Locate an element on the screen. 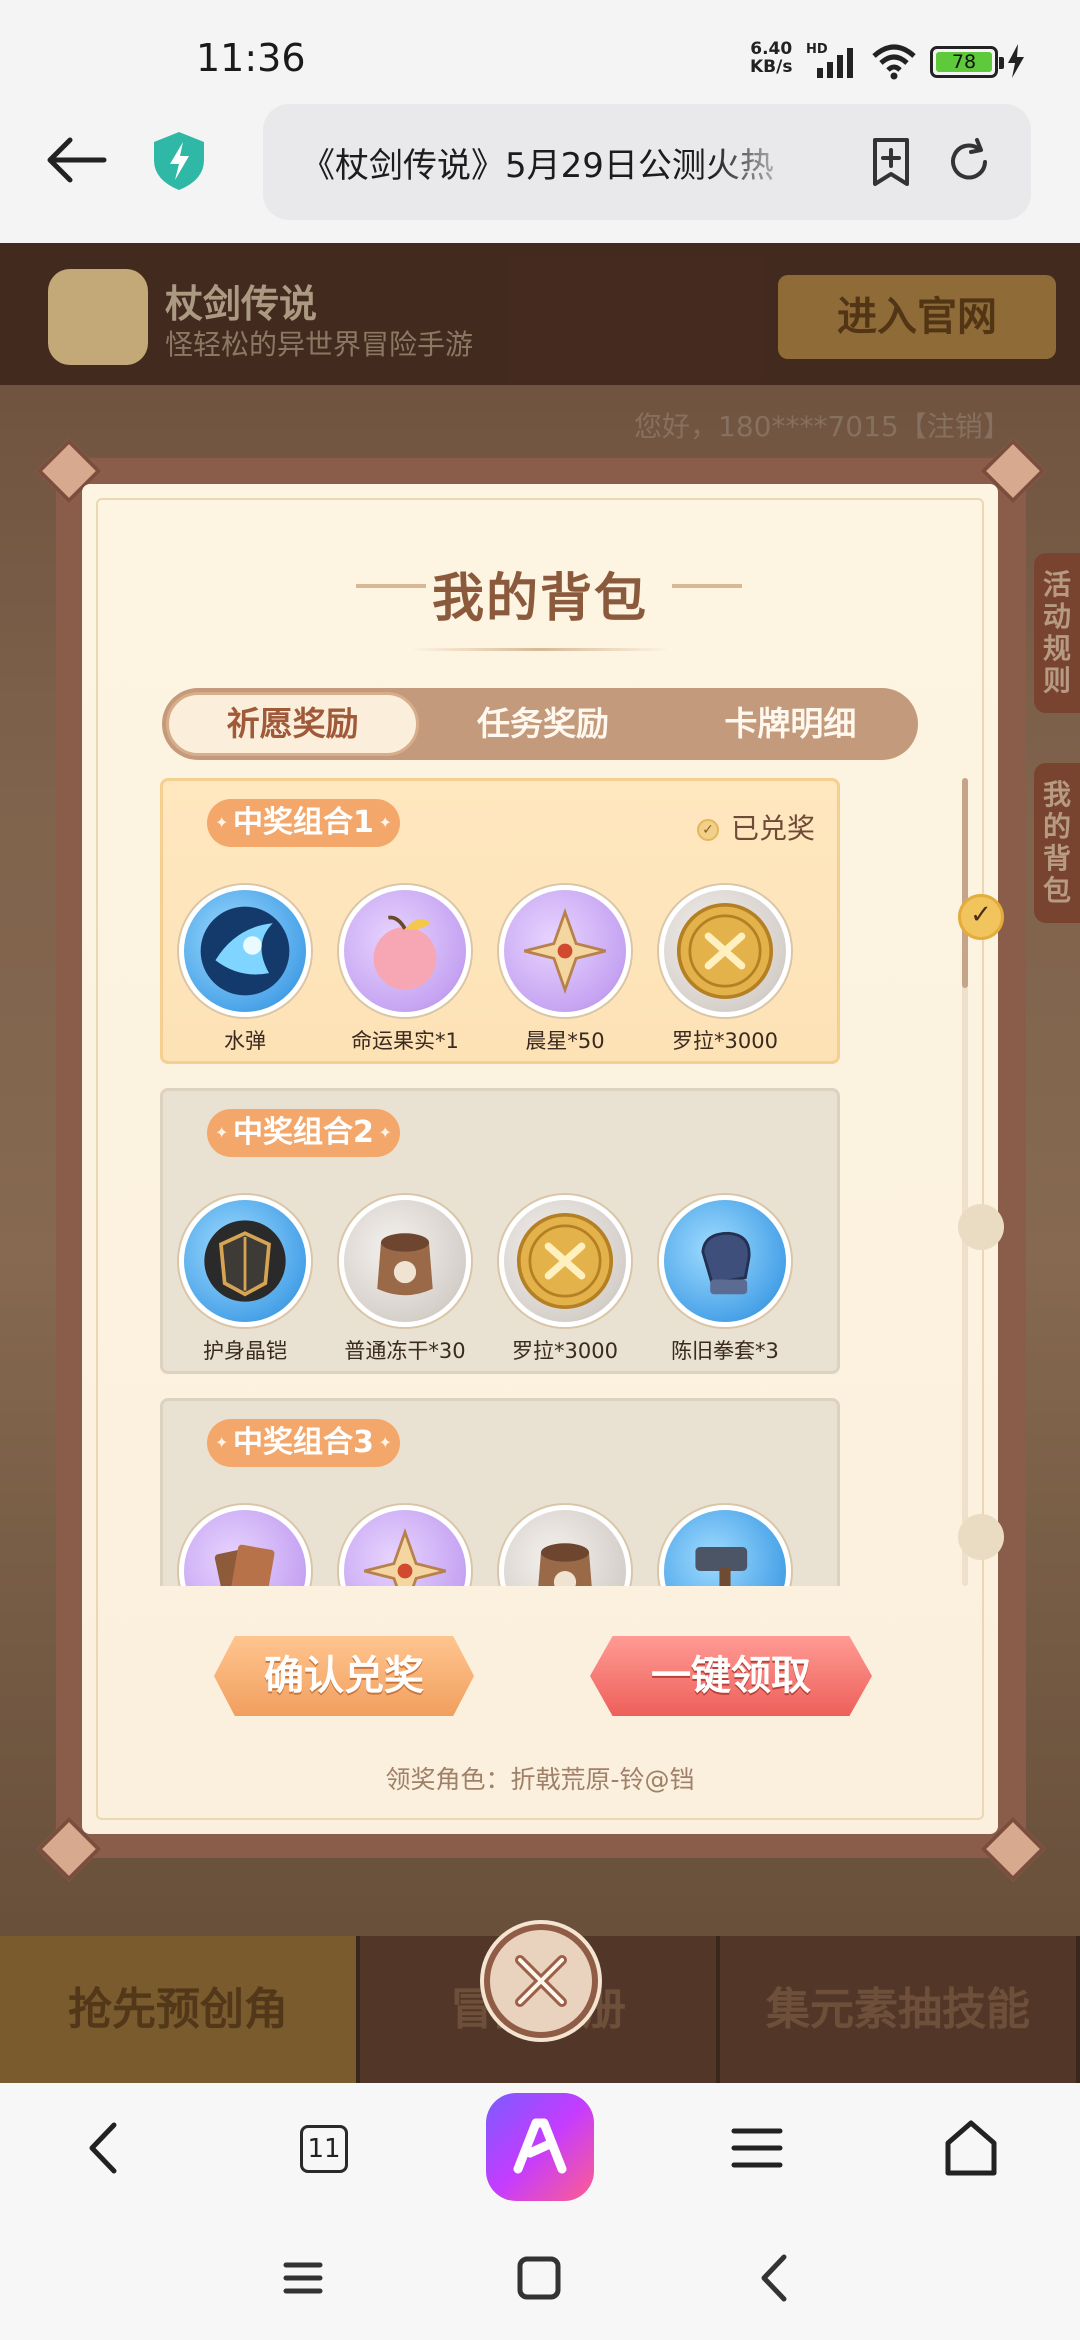 Image resolution: width=1080 pixels, height=2340 pixels. ai-assistant-icon is located at coordinates (540, 2147).